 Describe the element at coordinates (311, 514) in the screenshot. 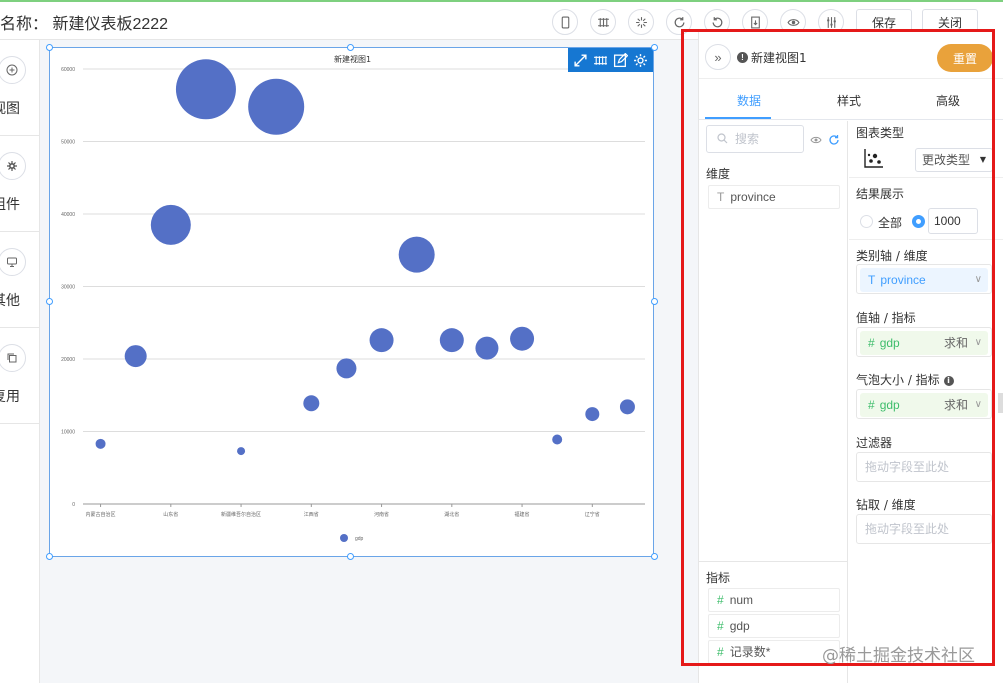

I see `x-tick-label: 江西省` at that location.